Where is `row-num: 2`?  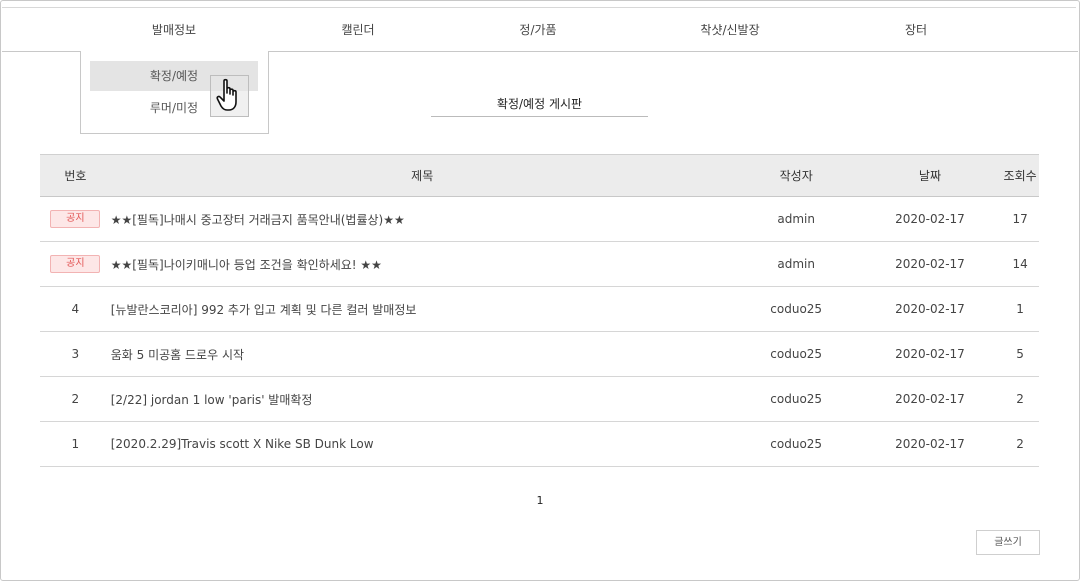
row-num: 2 is located at coordinates (75, 399).